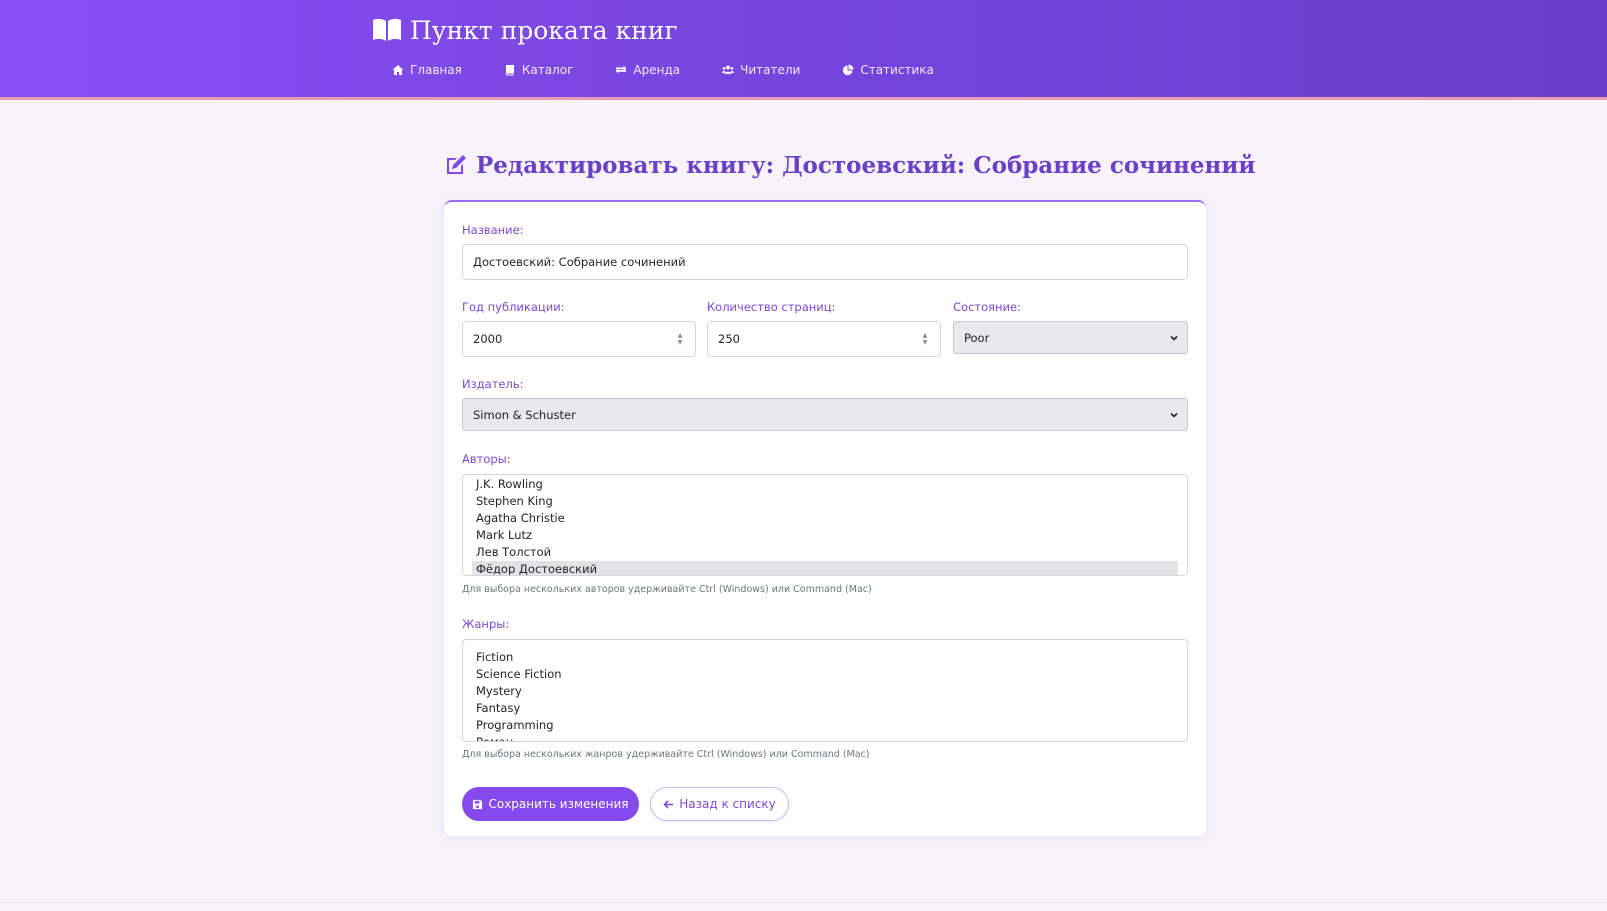 This screenshot has height=911, width=1607. I want to click on author-option: Stephen King, so click(825, 501).